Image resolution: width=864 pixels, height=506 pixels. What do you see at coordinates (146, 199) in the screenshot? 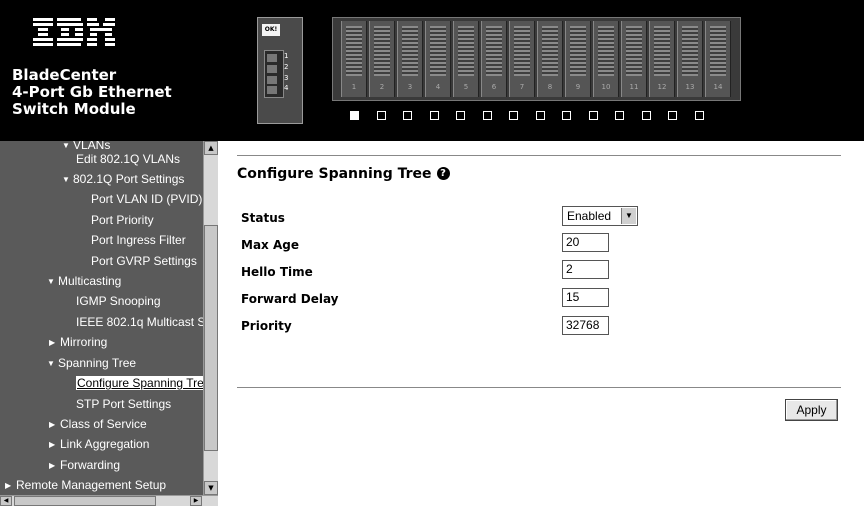
I see `sidebar-item-pvid: Port VLAN ID (PVID)` at bounding box center [146, 199].